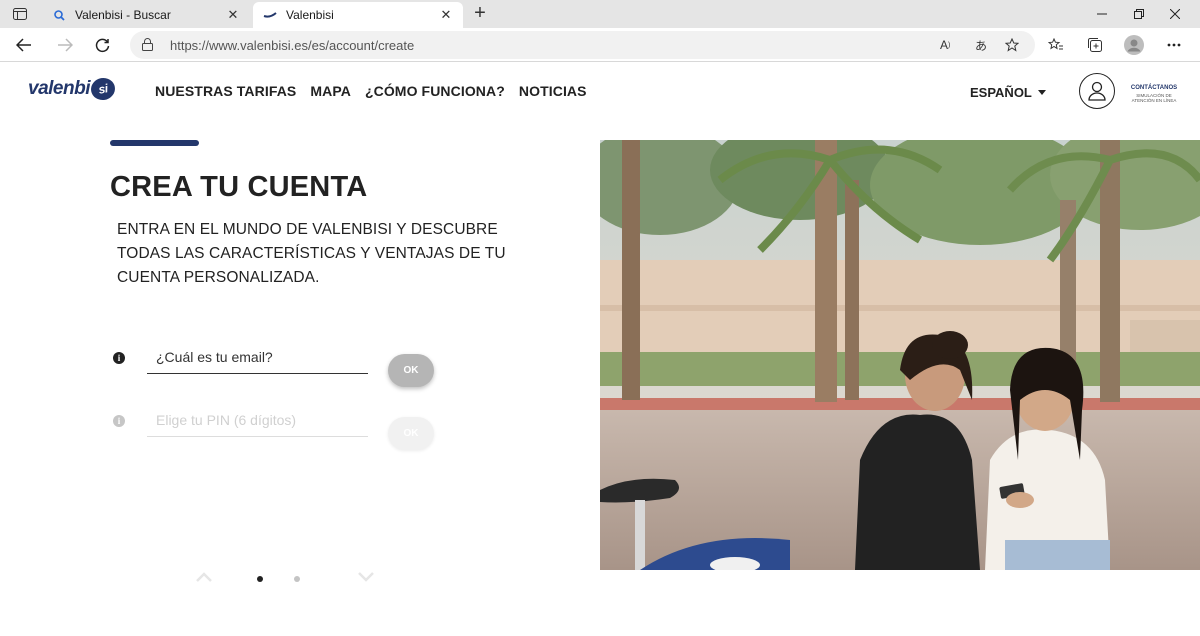 The height and width of the screenshot is (636, 1200). I want to click on pager-dot-active, so click(260, 579).